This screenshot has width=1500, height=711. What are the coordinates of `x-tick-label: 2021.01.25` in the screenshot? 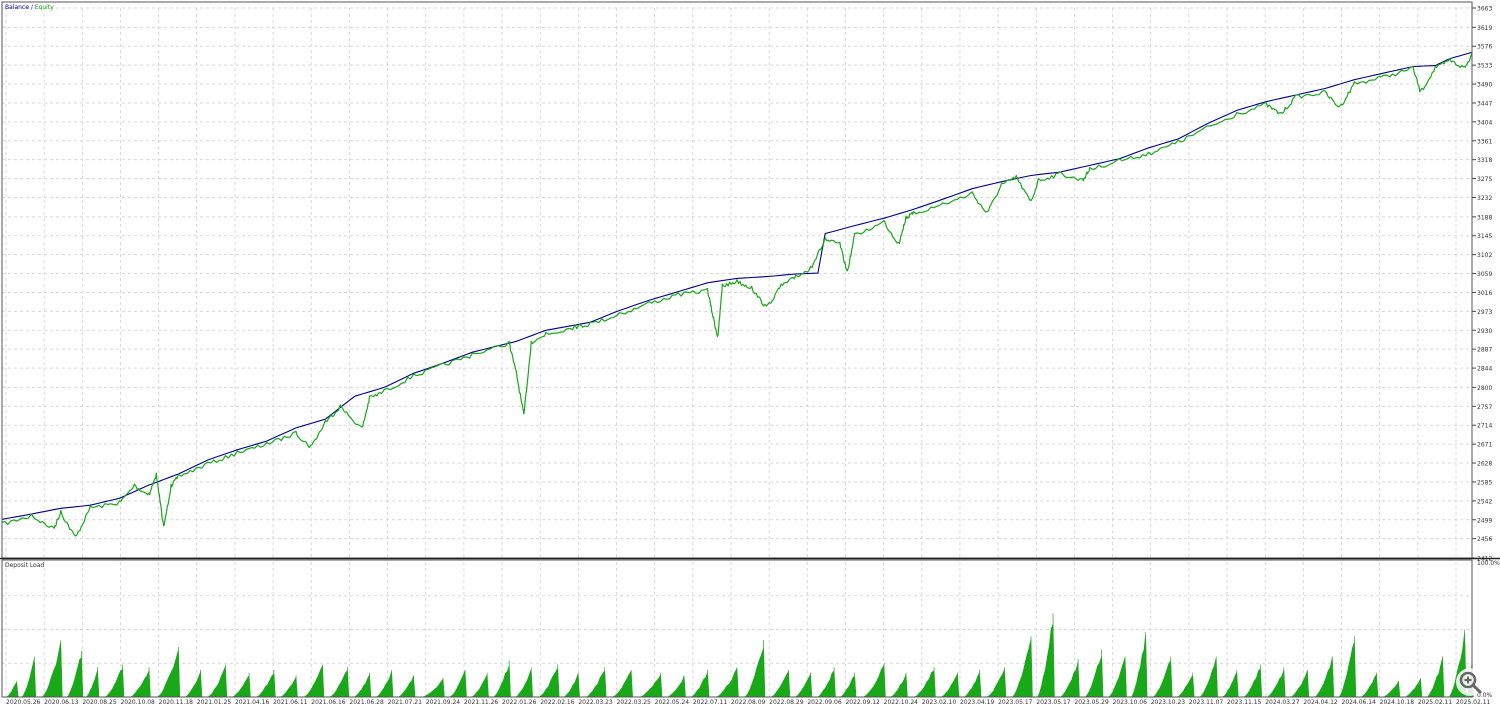 It's located at (214, 702).